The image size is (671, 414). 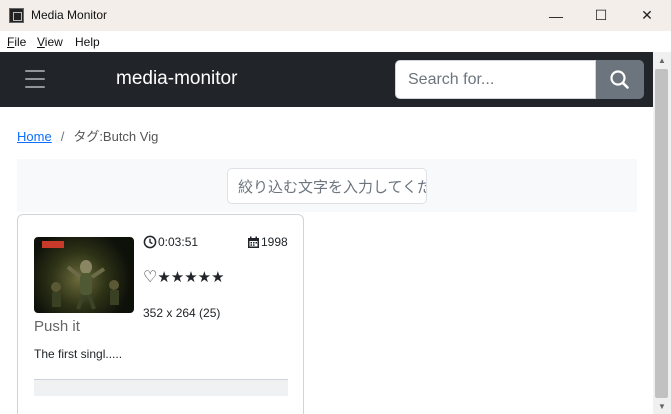 I want to click on filter-input: 絞り込む文字を入力してくだ, so click(x=327, y=186).